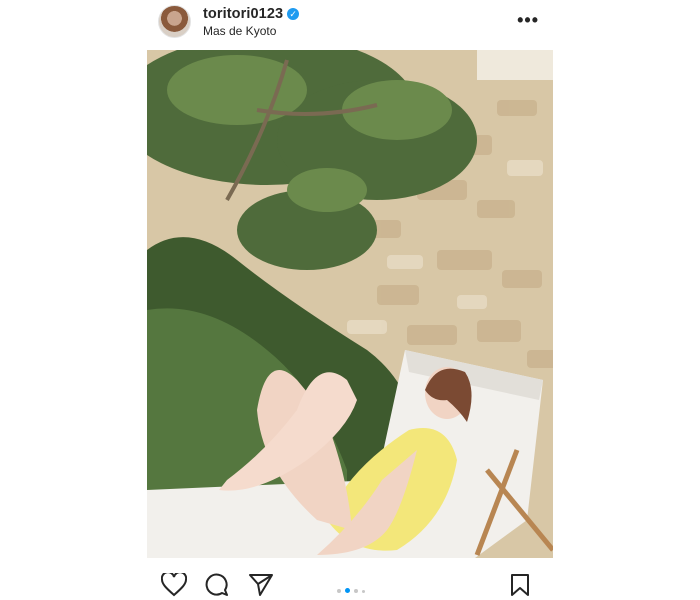 The height and width of the screenshot is (600, 700). Describe the element at coordinates (293, 14) in the screenshot. I see `verified-badge-icon: ✓` at that location.